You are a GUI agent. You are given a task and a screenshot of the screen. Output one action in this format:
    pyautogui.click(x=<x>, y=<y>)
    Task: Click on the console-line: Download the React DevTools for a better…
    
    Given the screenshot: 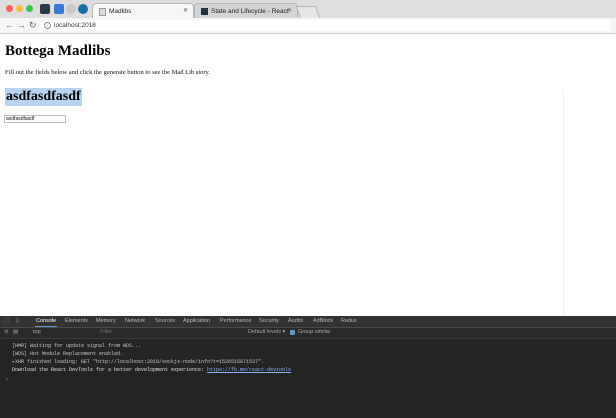 What is the action you would take?
    pyautogui.click(x=151, y=370)
    